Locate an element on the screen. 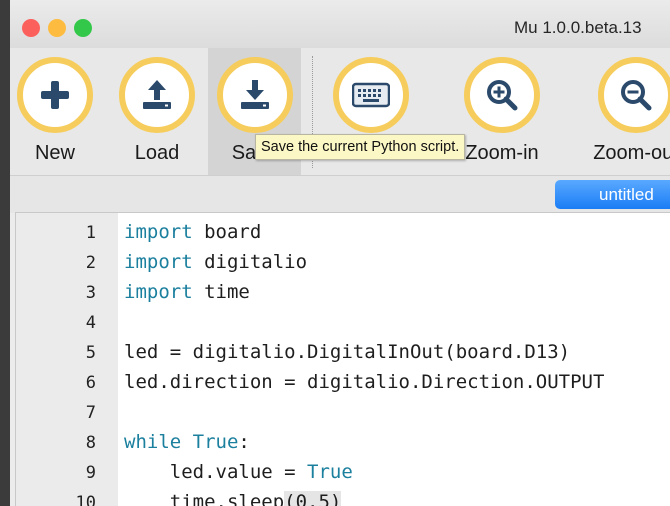 The width and height of the screenshot is (670, 506). code-line: led.value = True is located at coordinates (238, 472).